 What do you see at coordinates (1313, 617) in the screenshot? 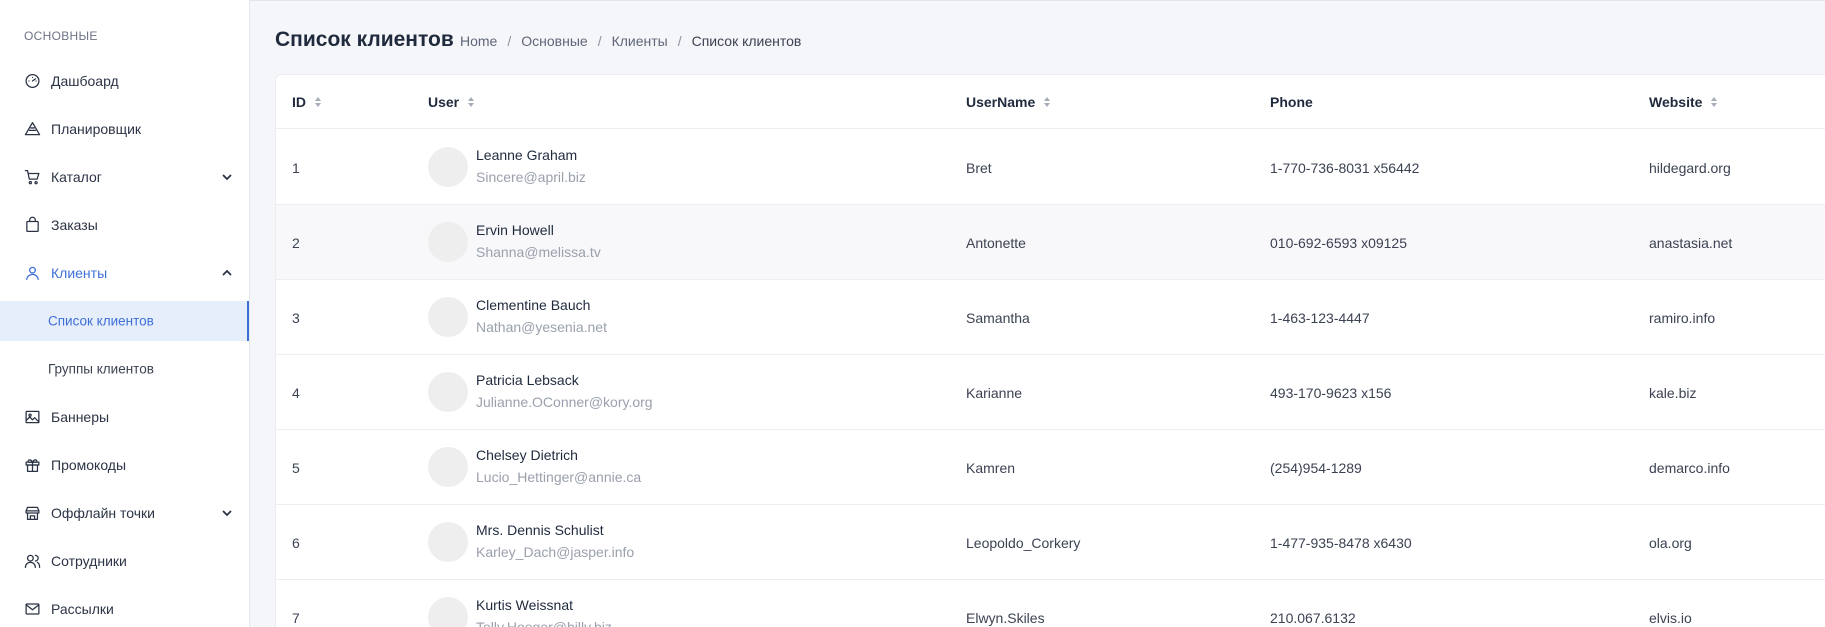
I see `cell-phone: 210.067.6132` at bounding box center [1313, 617].